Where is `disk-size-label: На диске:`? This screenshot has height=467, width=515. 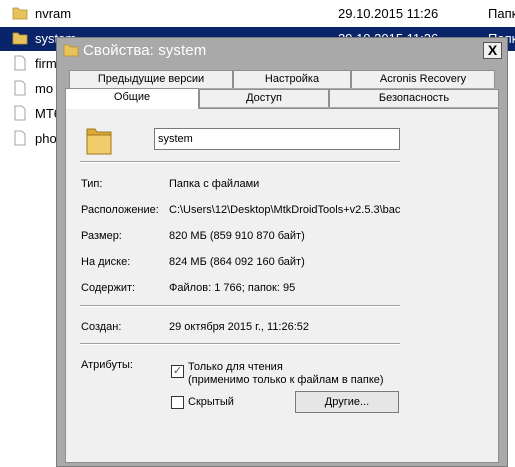 disk-size-label: На диске: is located at coordinates (106, 262).